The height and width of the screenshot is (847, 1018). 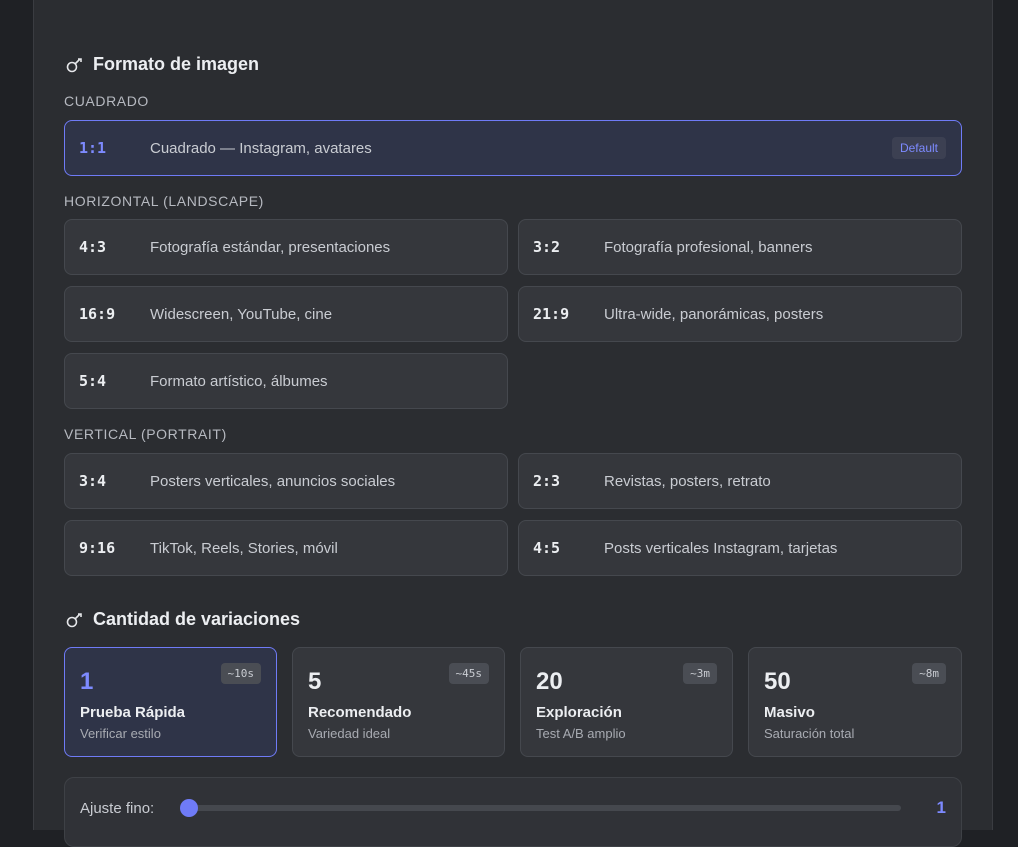 What do you see at coordinates (197, 619) in the screenshot?
I see `variations-title-text: Cantidad de variaciones` at bounding box center [197, 619].